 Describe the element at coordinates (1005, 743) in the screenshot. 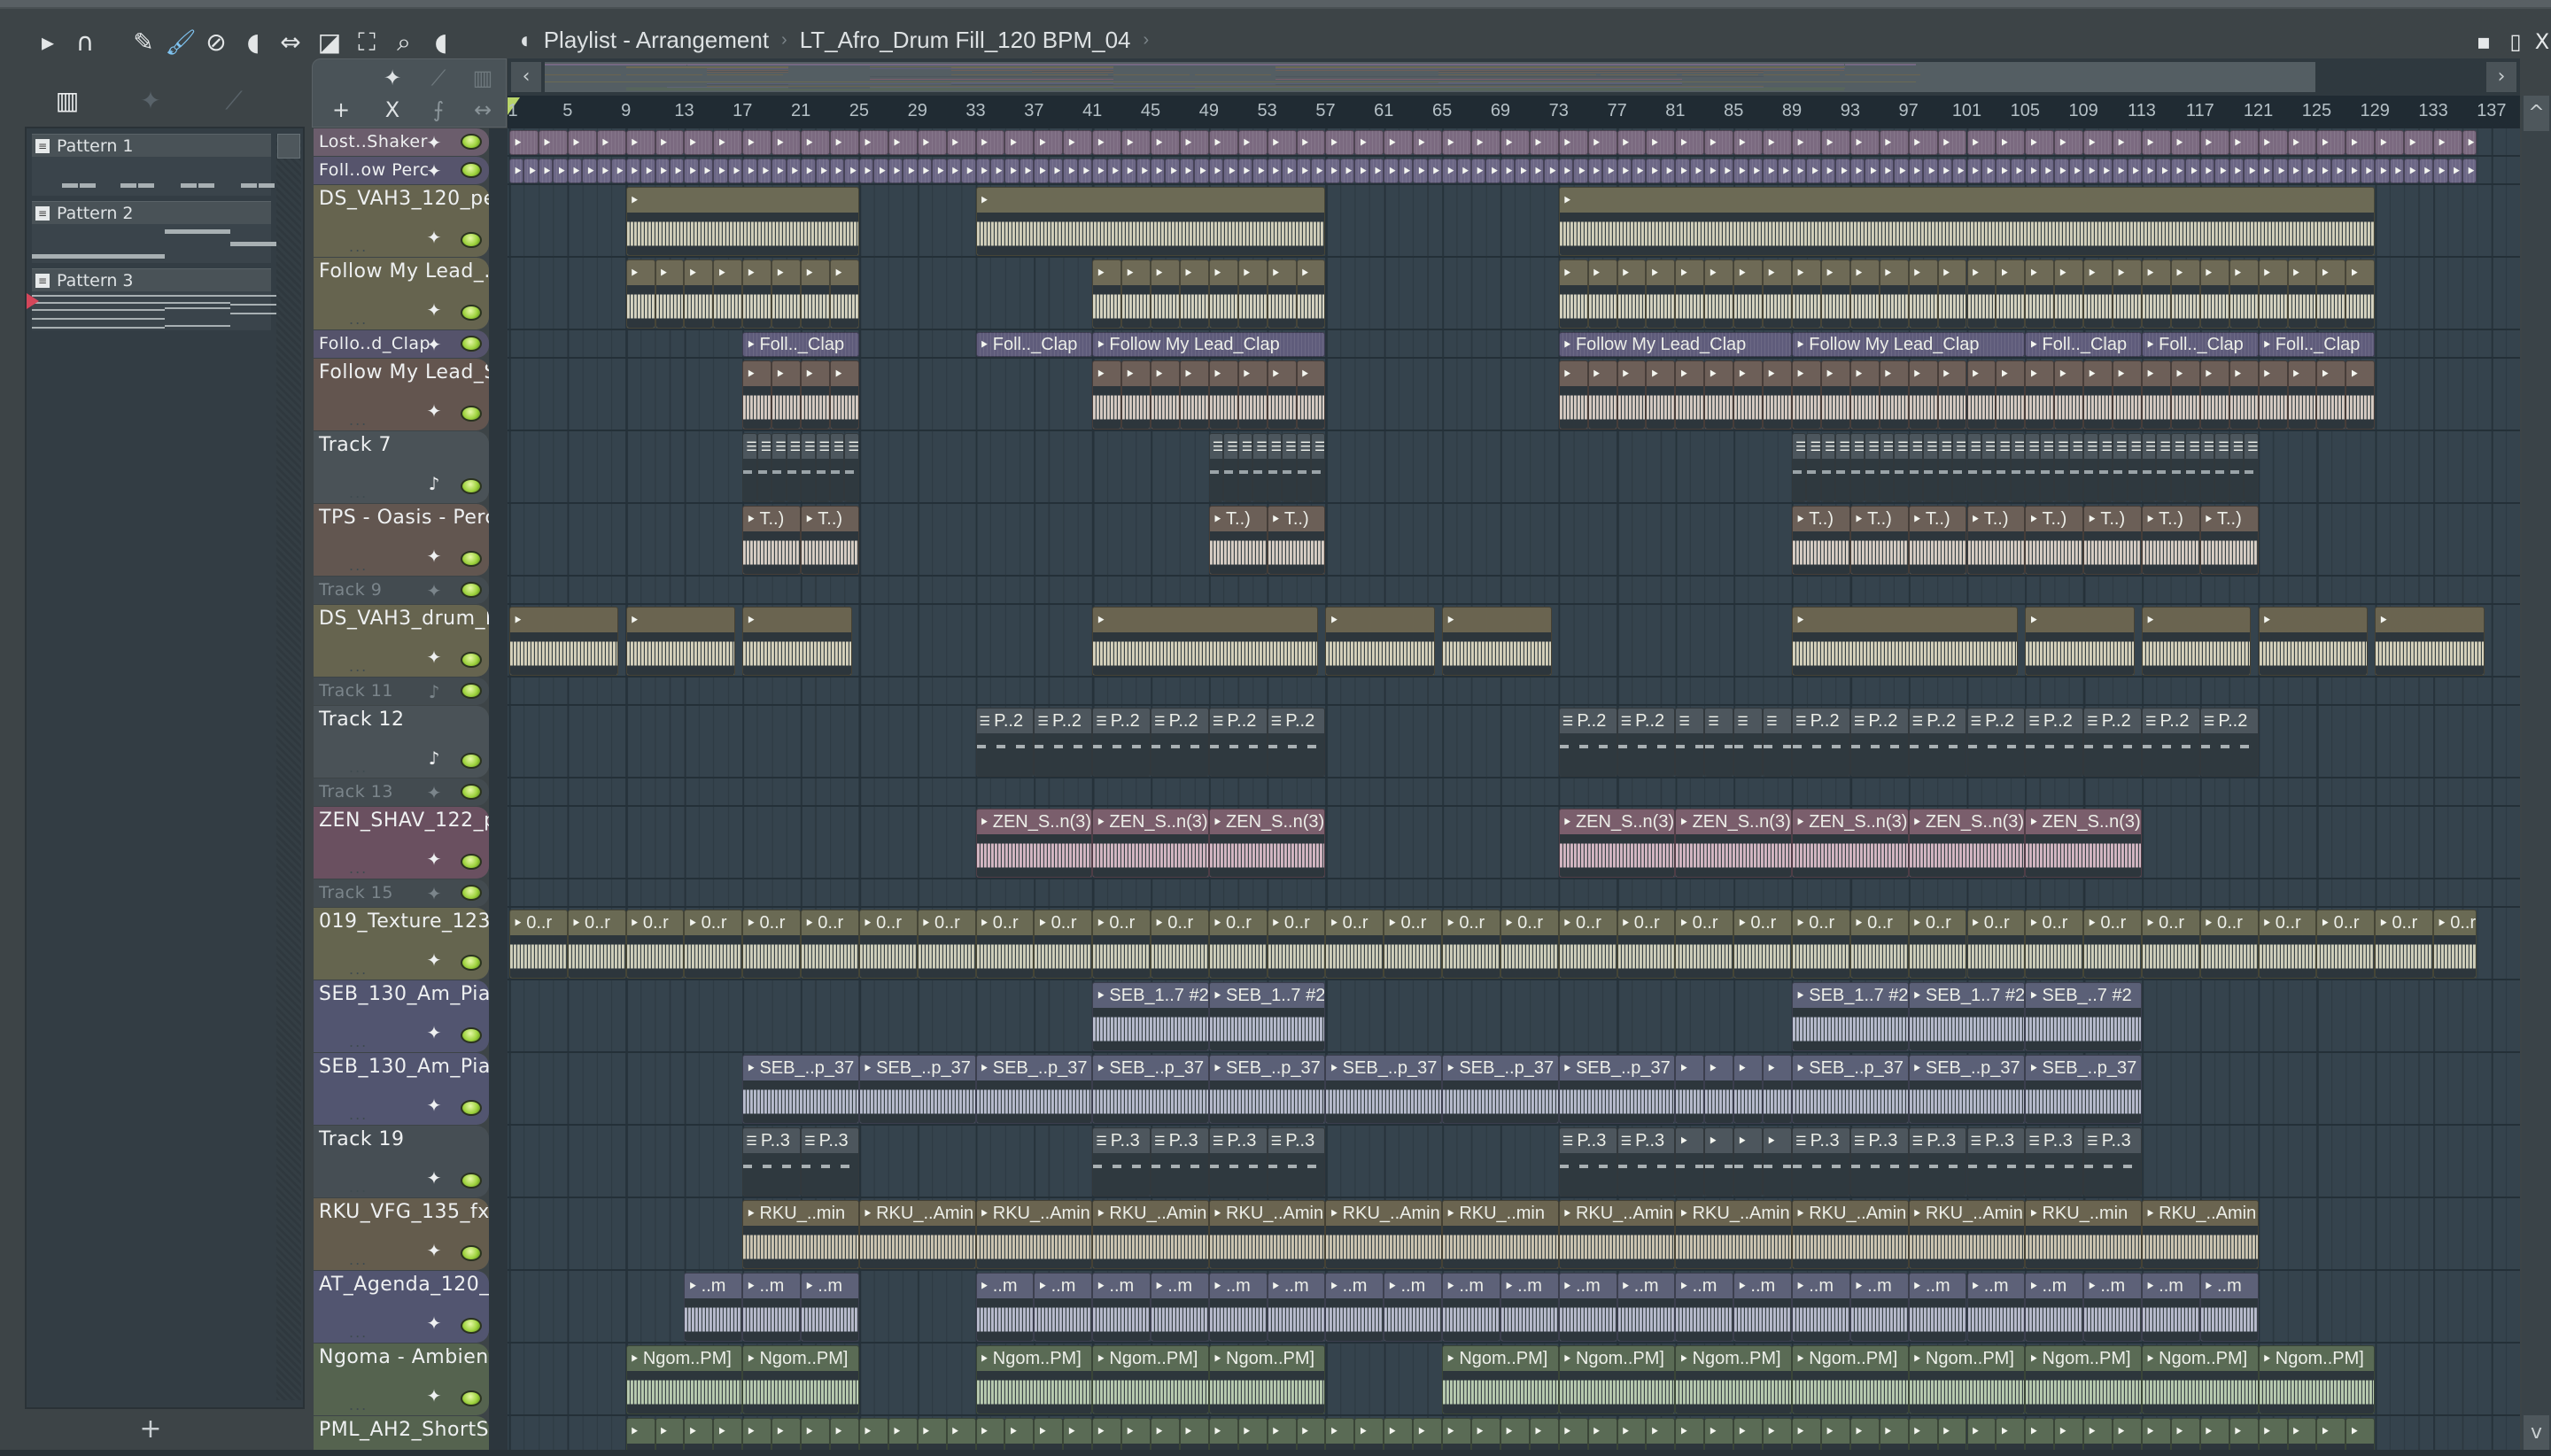

I see `pattern-clip: ☰ P..2` at that location.